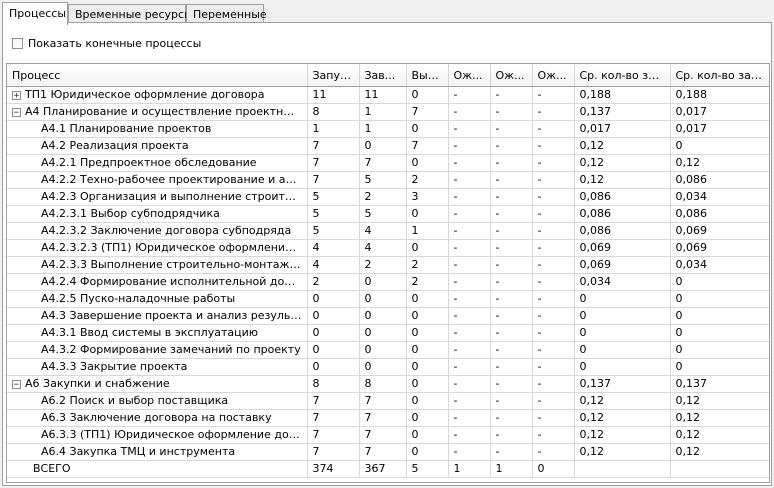 The width and height of the screenshot is (774, 488). Describe the element at coordinates (622, 95) in the screenshot. I see `cell-avg-started: 0,188` at that location.